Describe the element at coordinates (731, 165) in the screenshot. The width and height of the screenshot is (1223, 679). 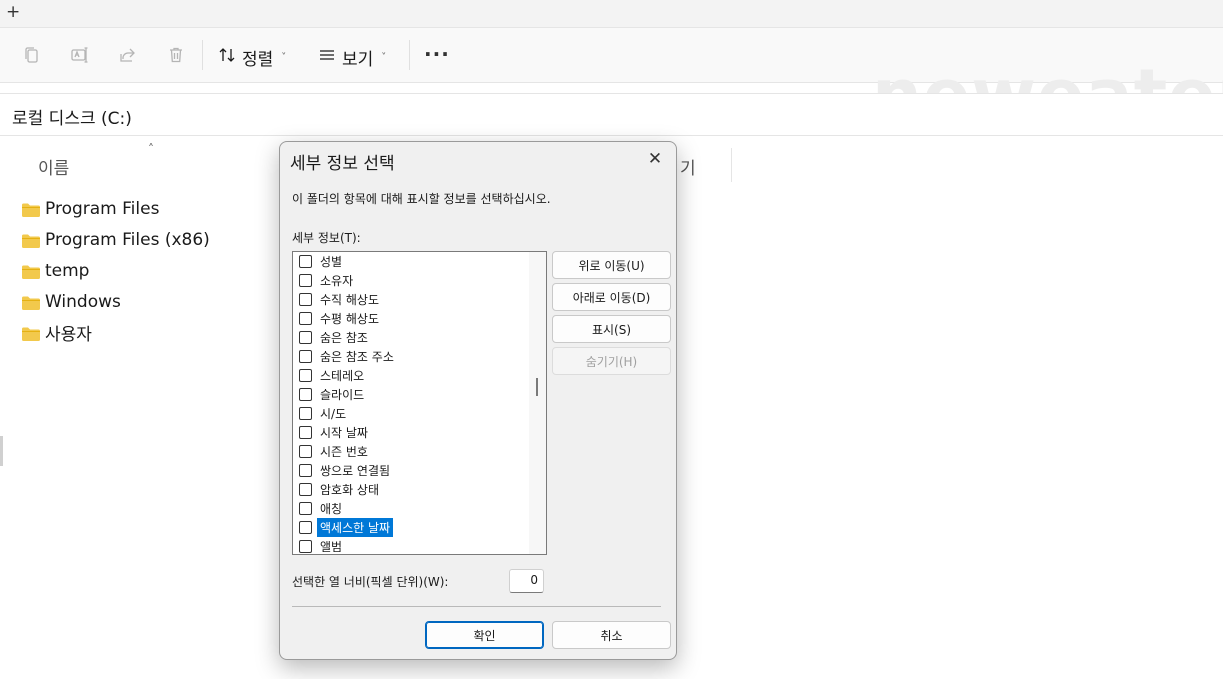
I see `column-divider` at that location.